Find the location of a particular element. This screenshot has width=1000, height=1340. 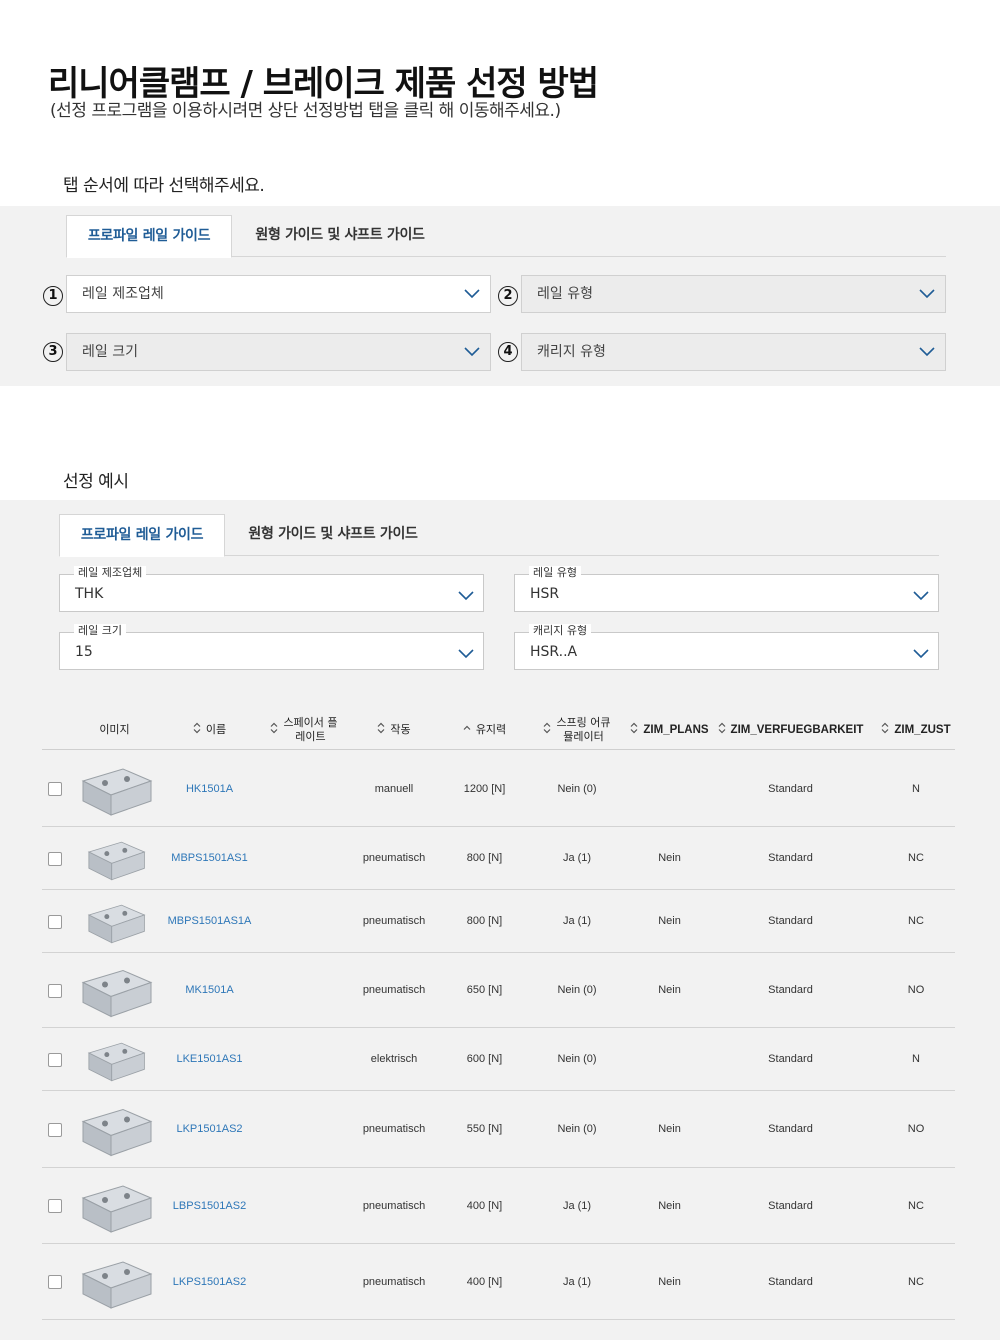

step-badge-3: 3 is located at coordinates (53, 352).